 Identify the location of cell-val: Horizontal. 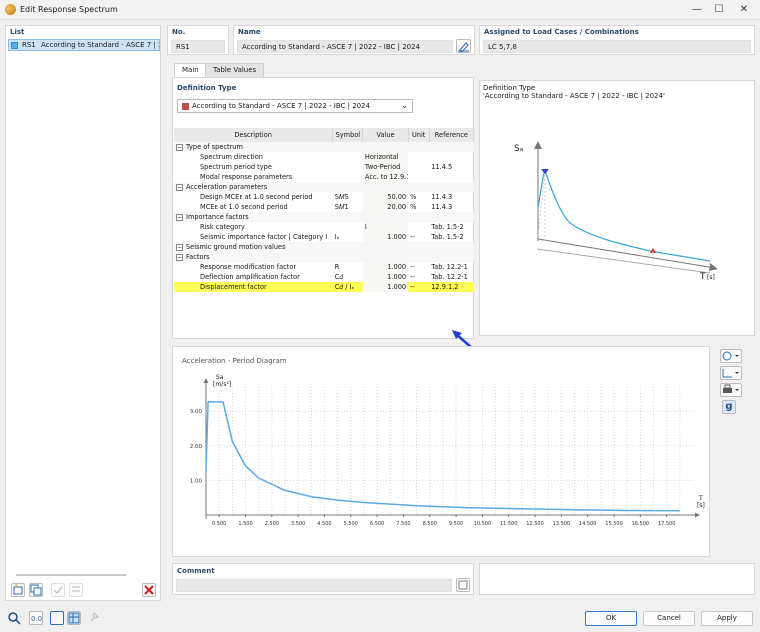
(385, 157).